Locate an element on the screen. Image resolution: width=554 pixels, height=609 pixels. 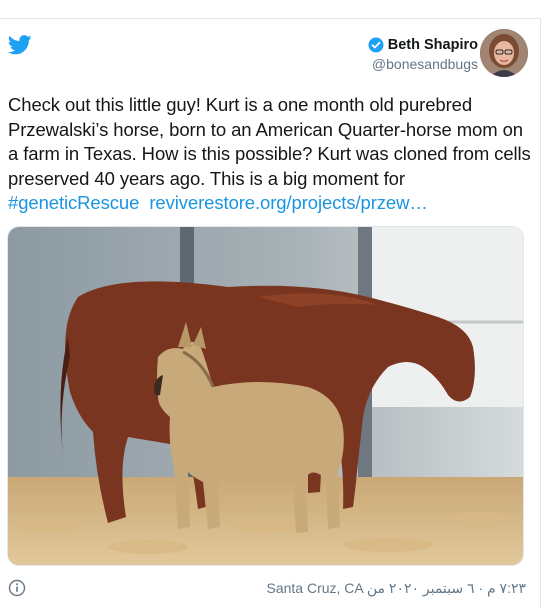
info-icon is located at coordinates (17, 588).